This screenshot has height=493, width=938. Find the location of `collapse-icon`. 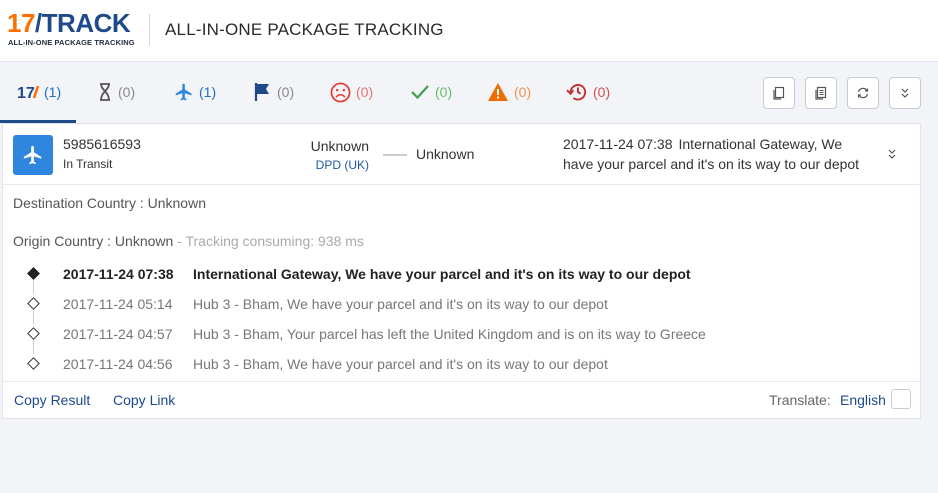

collapse-icon is located at coordinates (892, 154).